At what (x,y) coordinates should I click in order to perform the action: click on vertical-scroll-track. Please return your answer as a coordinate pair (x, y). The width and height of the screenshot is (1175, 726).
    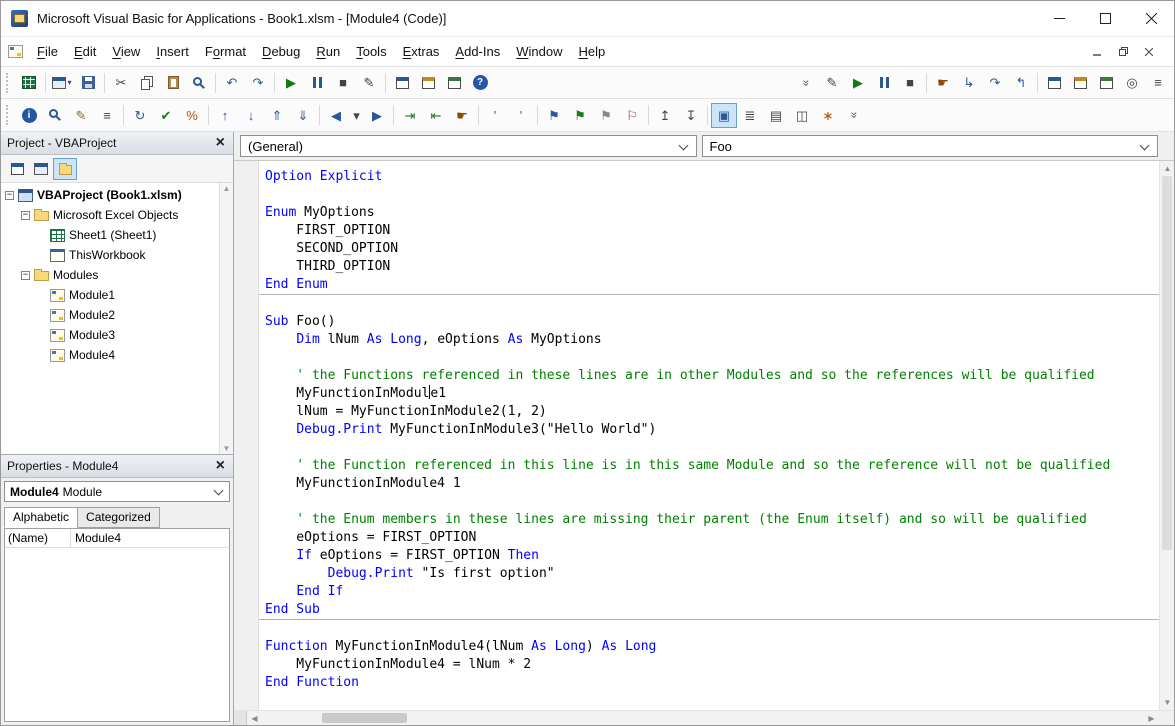
    Looking at the image, I should click on (1167, 435).